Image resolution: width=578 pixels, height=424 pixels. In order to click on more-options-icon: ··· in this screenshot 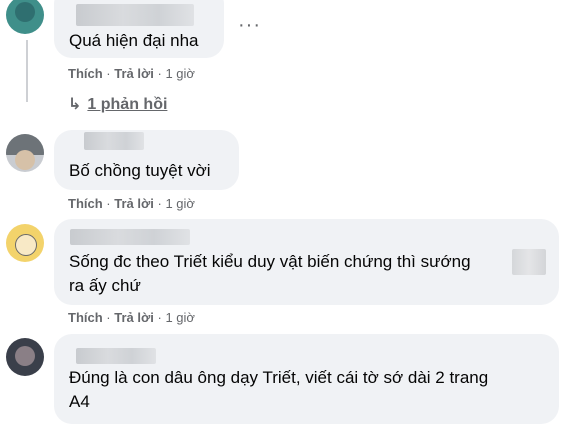, I will do `click(249, 25)`.